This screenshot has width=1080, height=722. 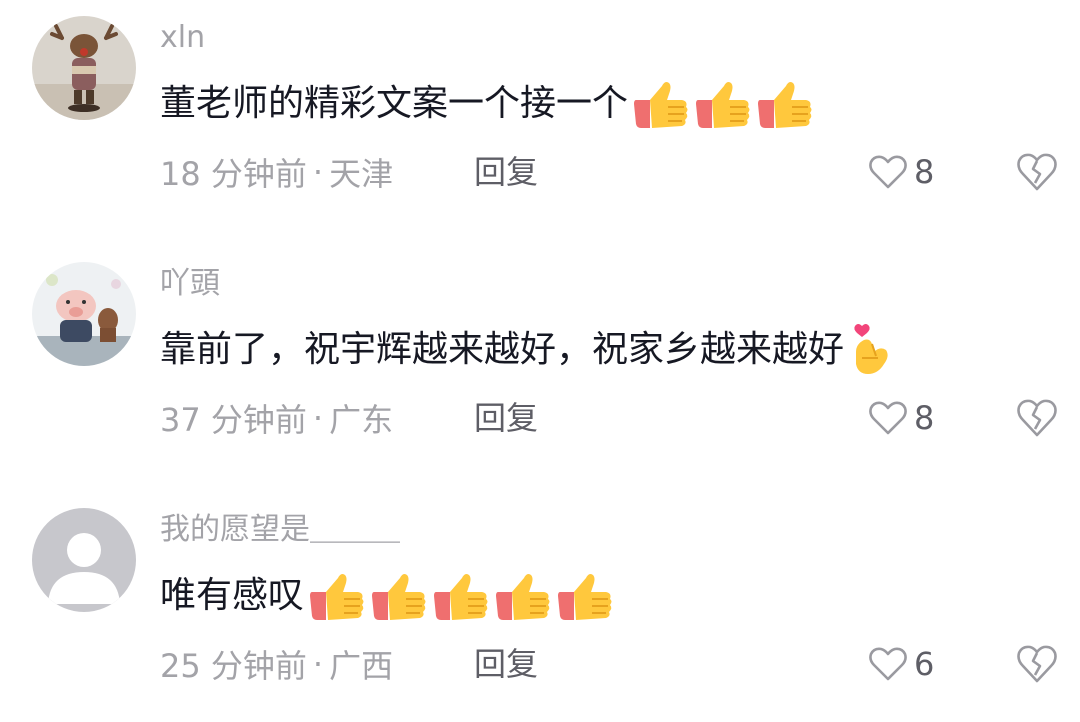 What do you see at coordinates (502, 349) in the screenshot?
I see `comment-text: 靠前了，祝宇辉越来越好，祝家乡越来越好` at bounding box center [502, 349].